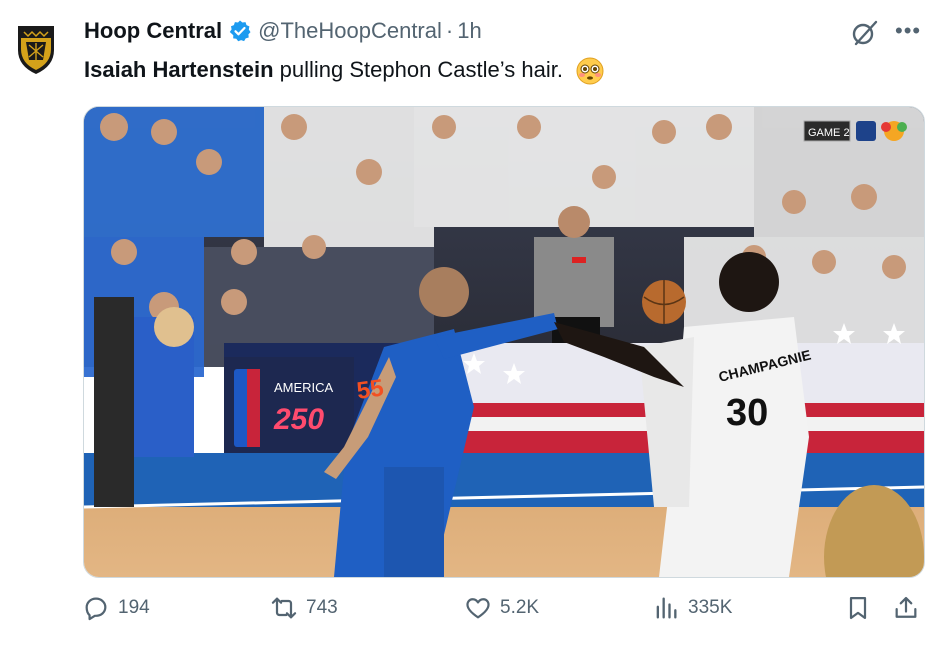 The image size is (940, 648). What do you see at coordinates (747, 413) in the screenshot?
I see `jersey-back-number: 30` at bounding box center [747, 413].